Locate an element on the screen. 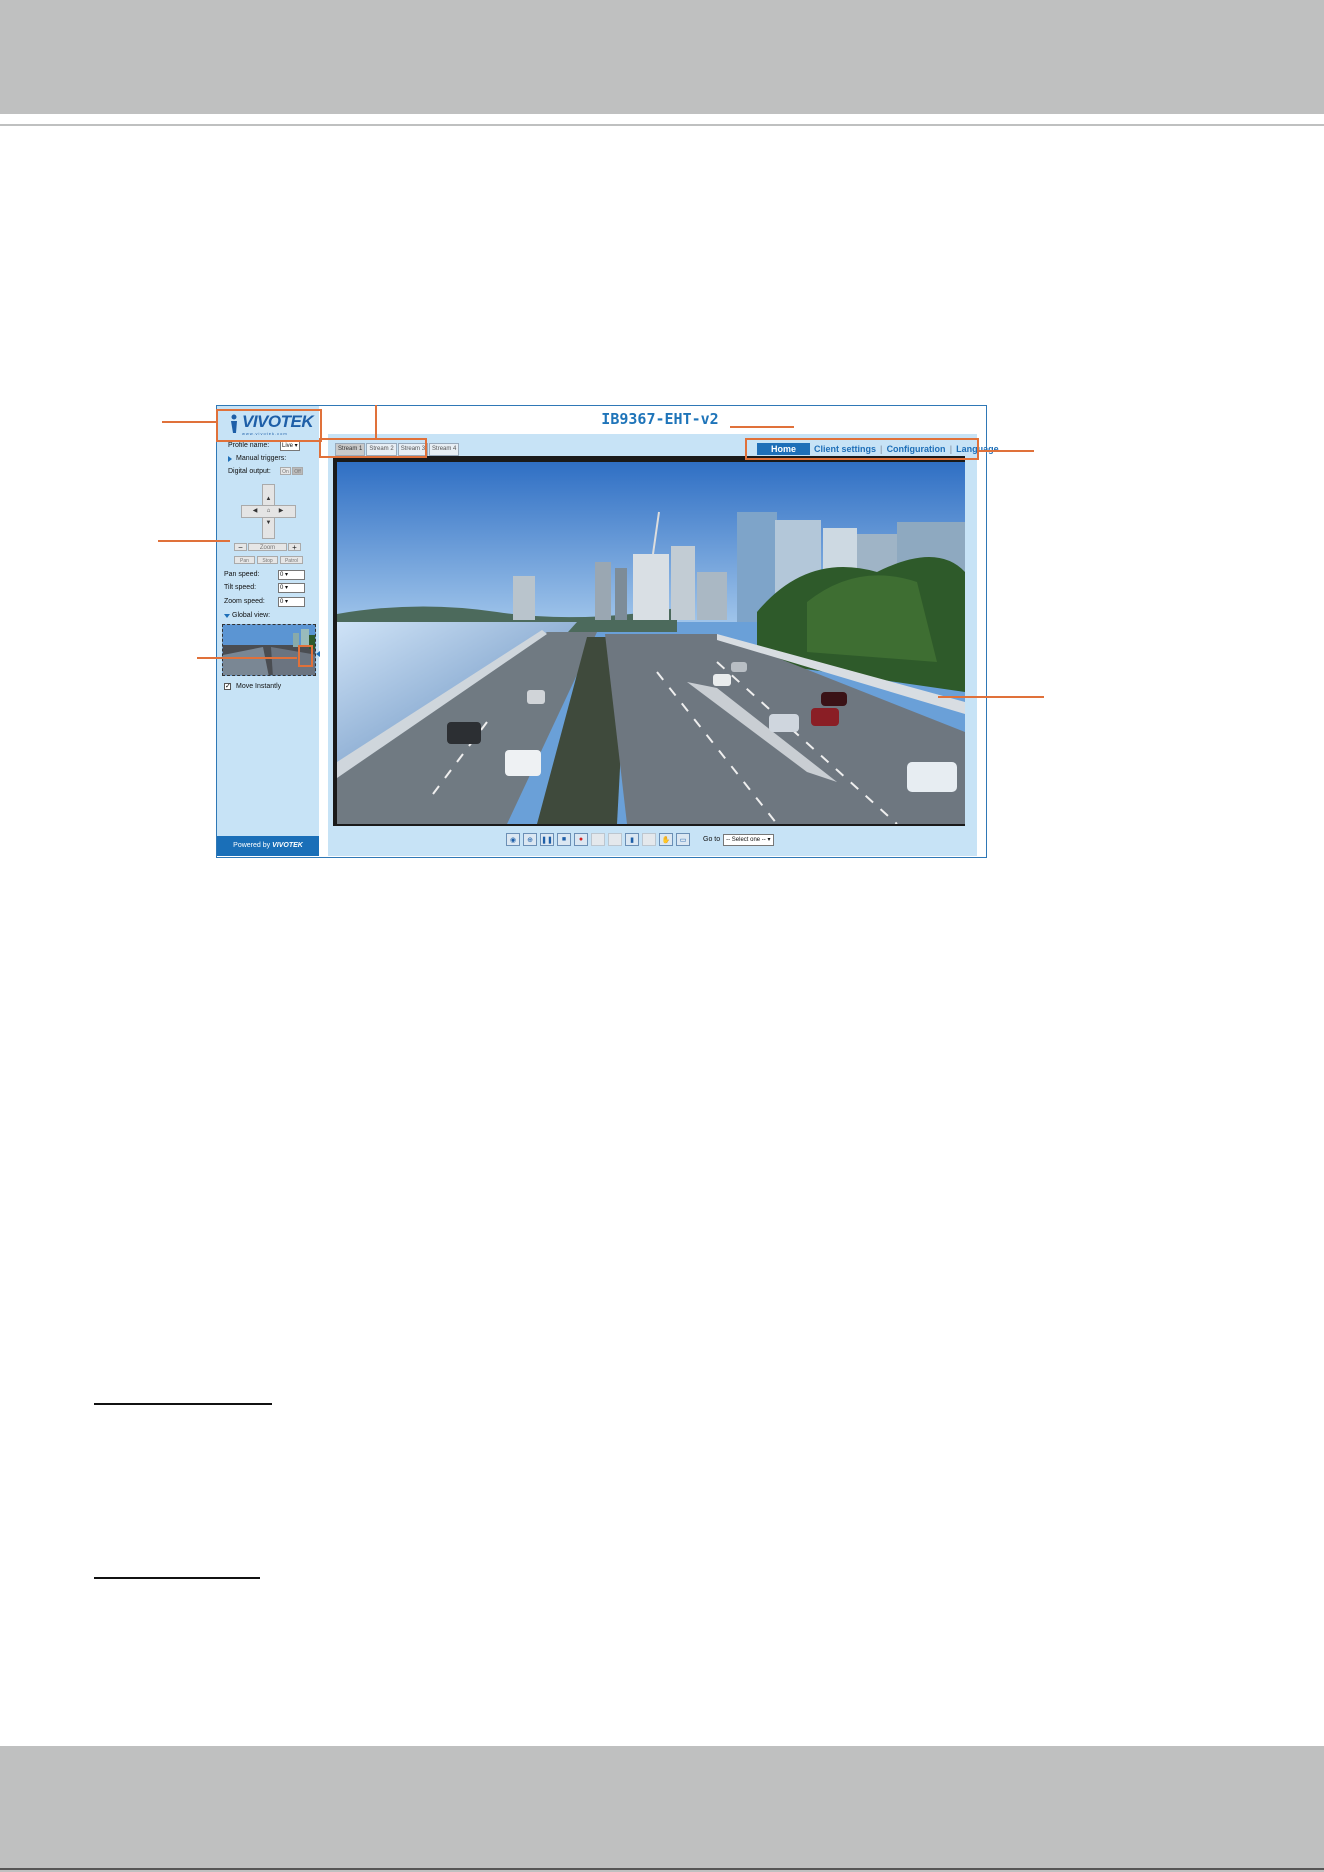 This screenshot has height=1872, width=1324. pan-speed-select: 0 ▾ is located at coordinates (291, 575).